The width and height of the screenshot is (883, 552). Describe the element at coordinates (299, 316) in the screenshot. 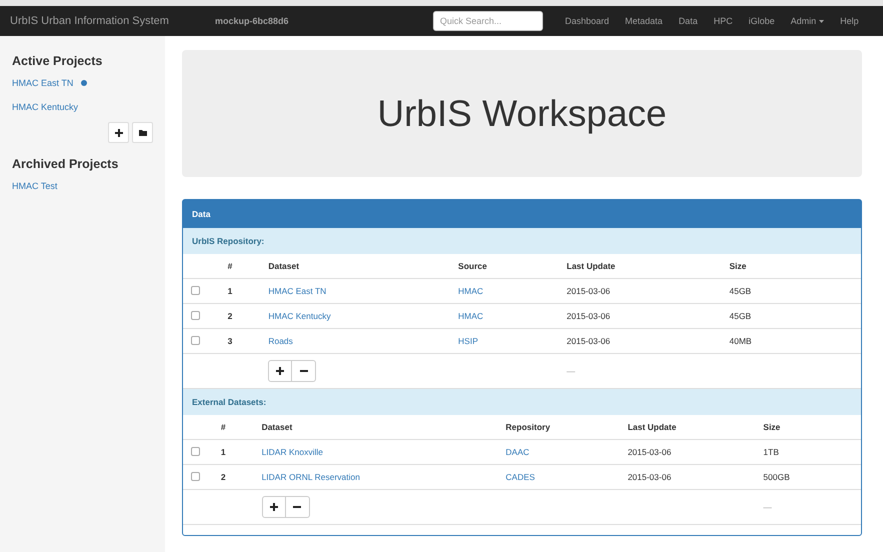

I see `table-link: HMAC Kentucky` at that location.